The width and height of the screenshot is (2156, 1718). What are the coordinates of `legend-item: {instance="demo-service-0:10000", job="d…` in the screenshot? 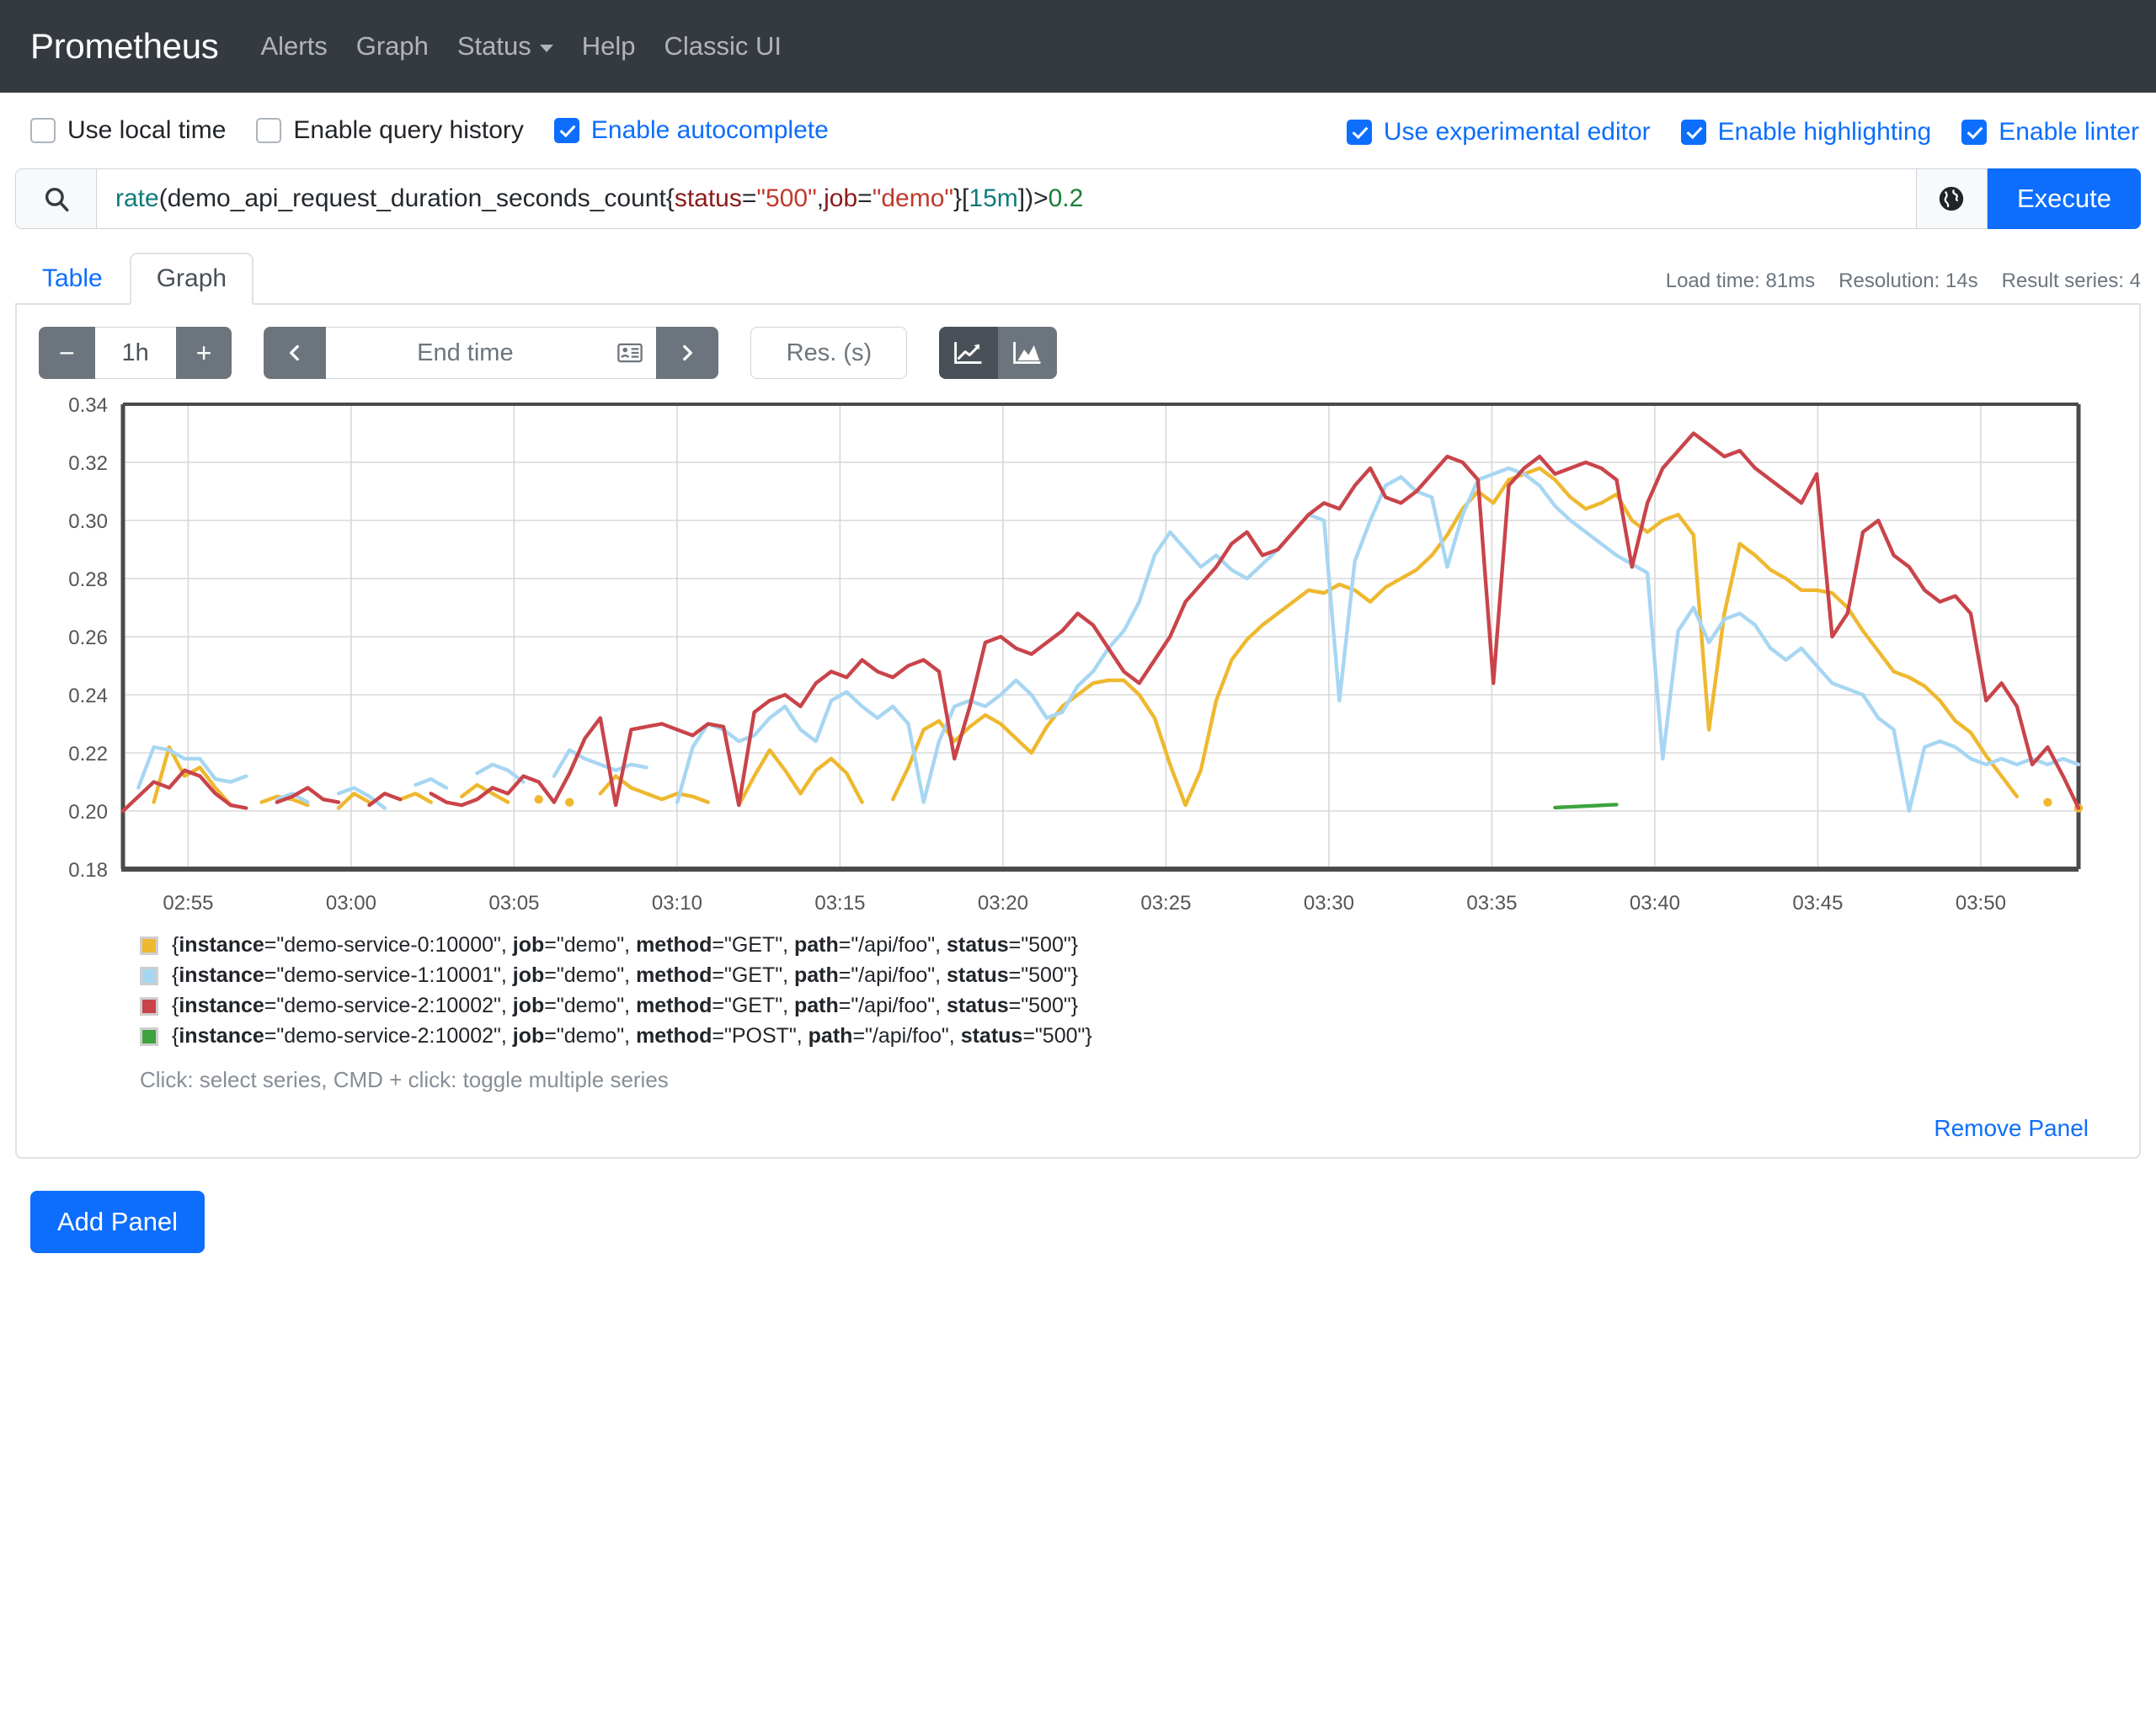 It's located at (1128, 945).